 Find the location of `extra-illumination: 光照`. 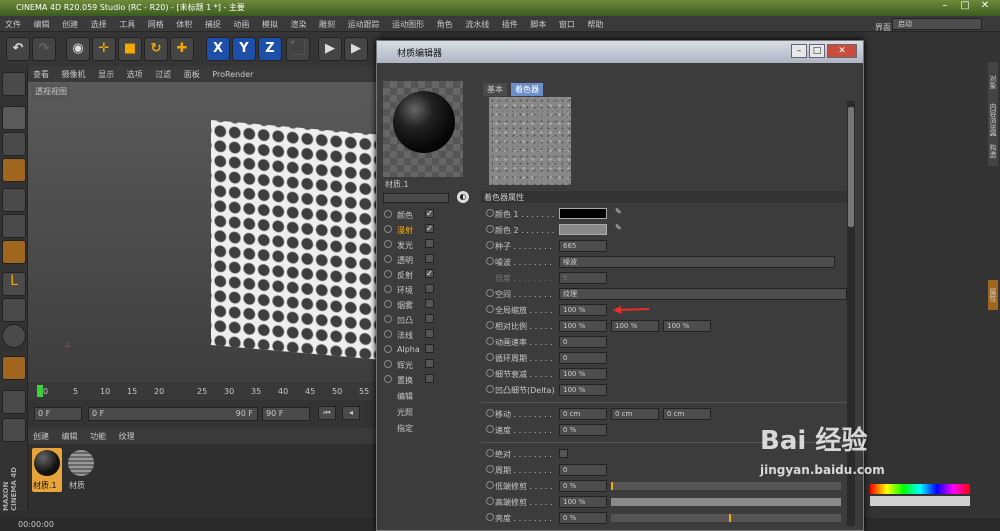

extra-illumination: 光照 is located at coordinates (405, 412).